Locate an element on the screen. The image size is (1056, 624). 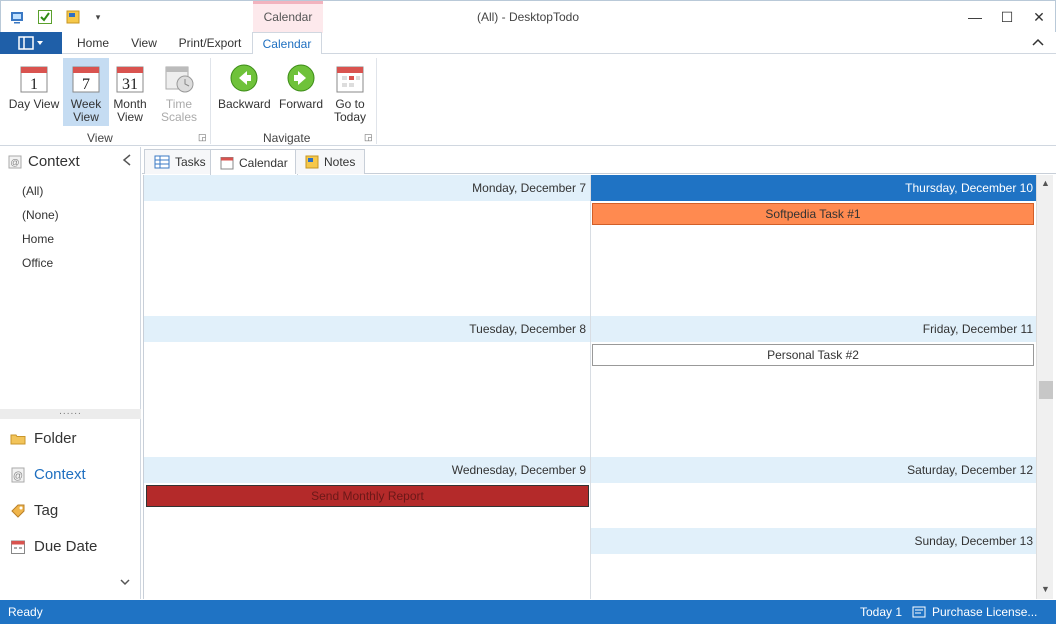
backward-button: Backward is located at coordinates (244, 92).